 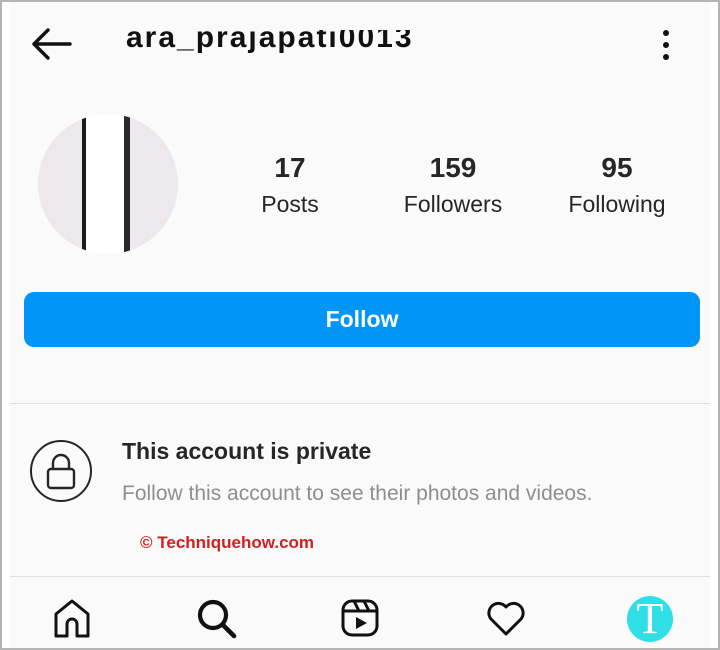 I want to click on posts-stat: 17 Posts, so click(x=290, y=186).